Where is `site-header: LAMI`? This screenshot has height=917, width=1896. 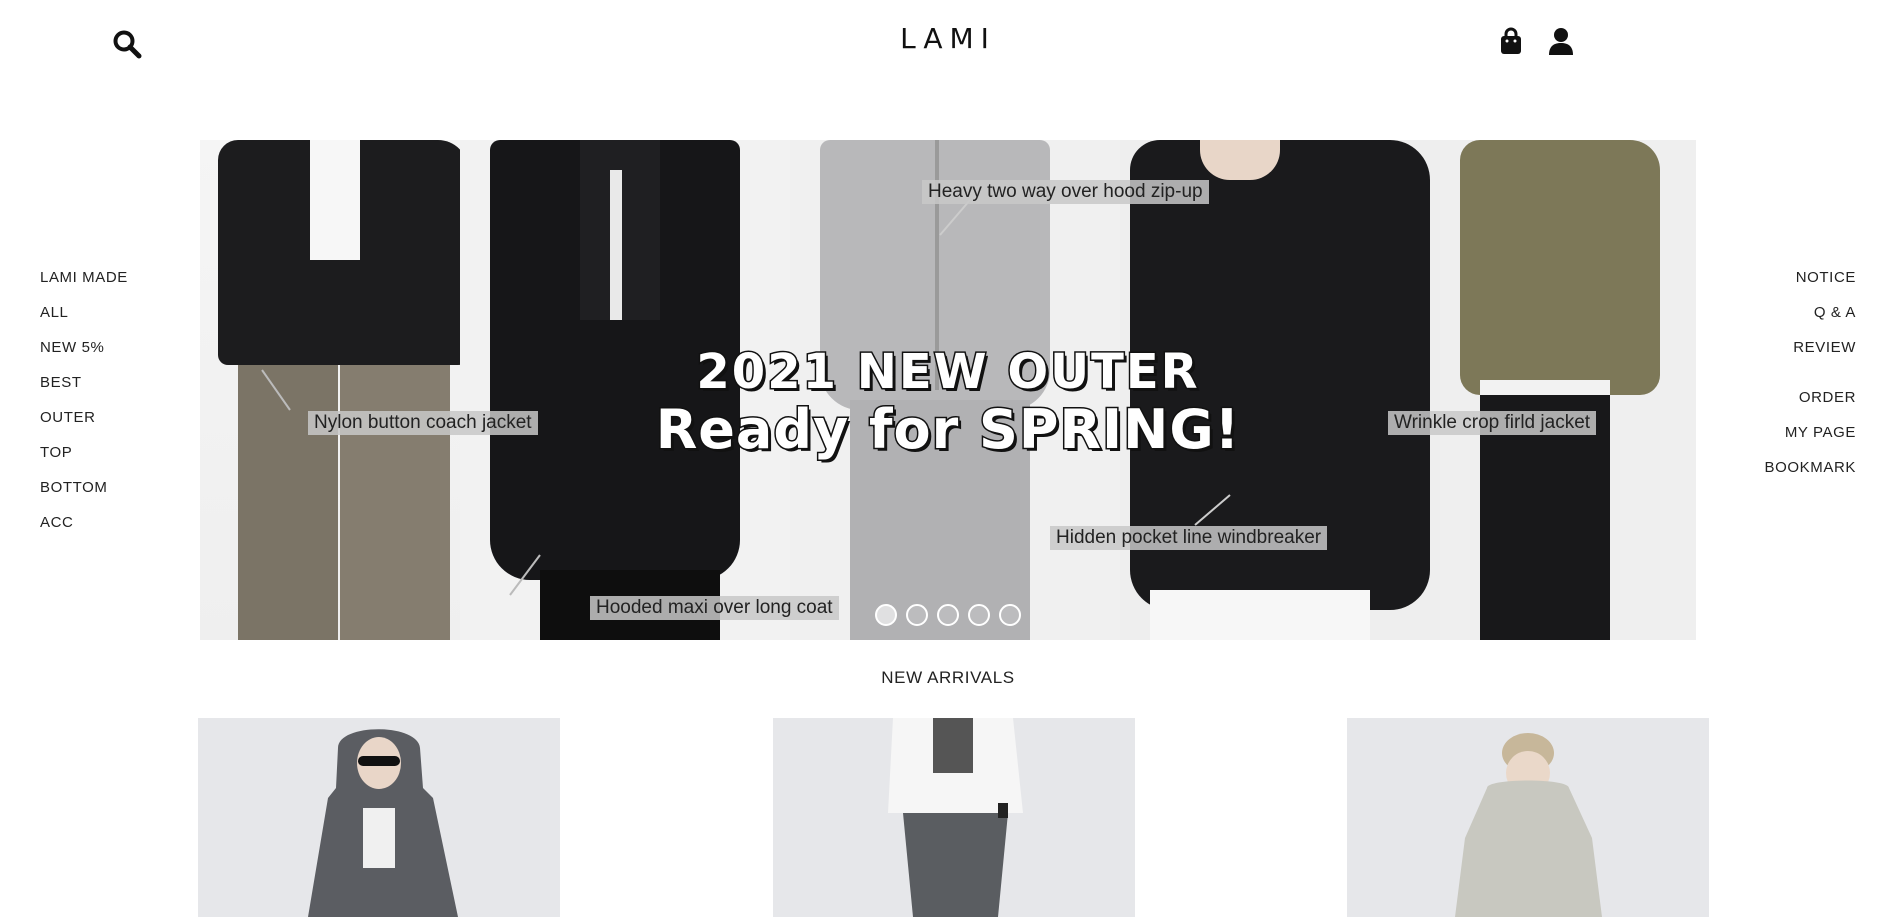
site-header: LAMI is located at coordinates (948, 45).